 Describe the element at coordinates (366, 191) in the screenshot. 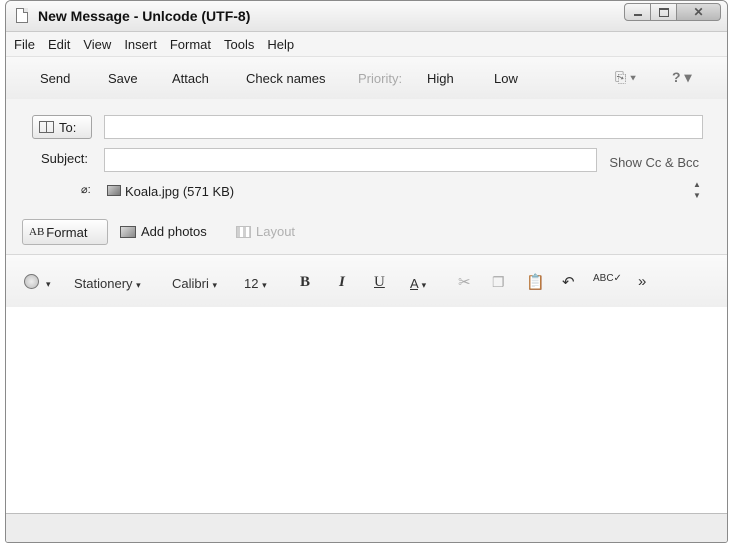

I see `attachment-row: ⌀: Koala.jpg (571 KB) ▲ ▼` at that location.